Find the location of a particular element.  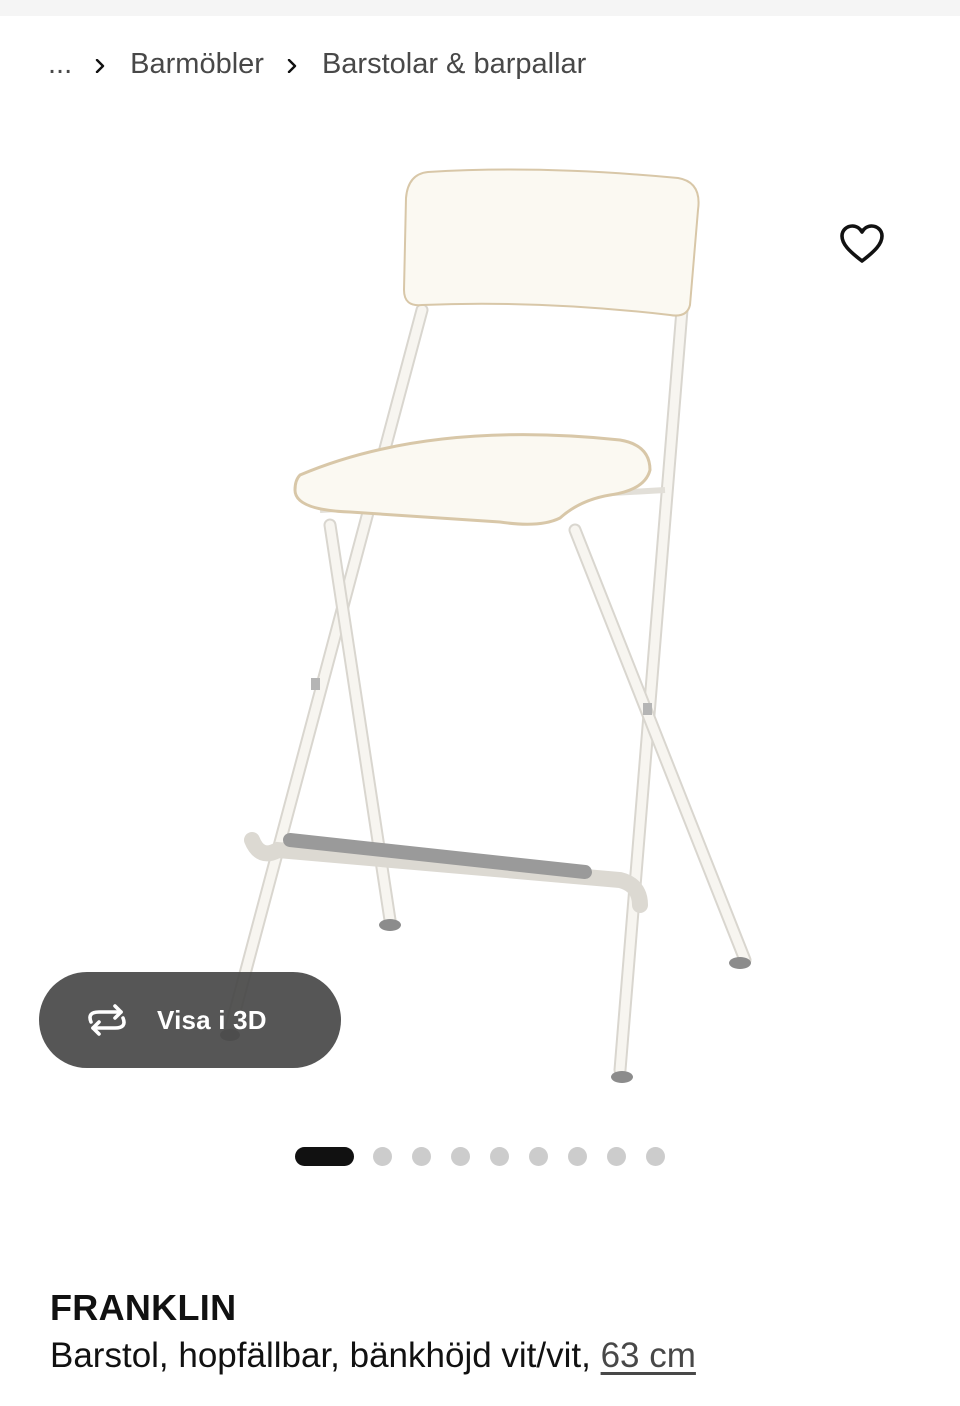

breadcrumb-item-barmobler: Barmöbler is located at coordinates (197, 64).